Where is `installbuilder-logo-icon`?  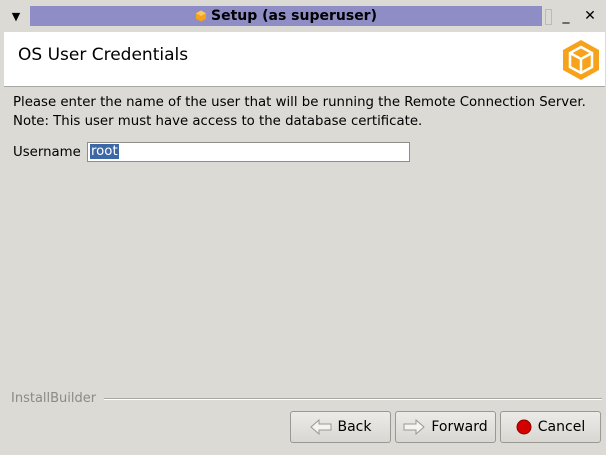
installbuilder-logo-icon is located at coordinates (581, 60).